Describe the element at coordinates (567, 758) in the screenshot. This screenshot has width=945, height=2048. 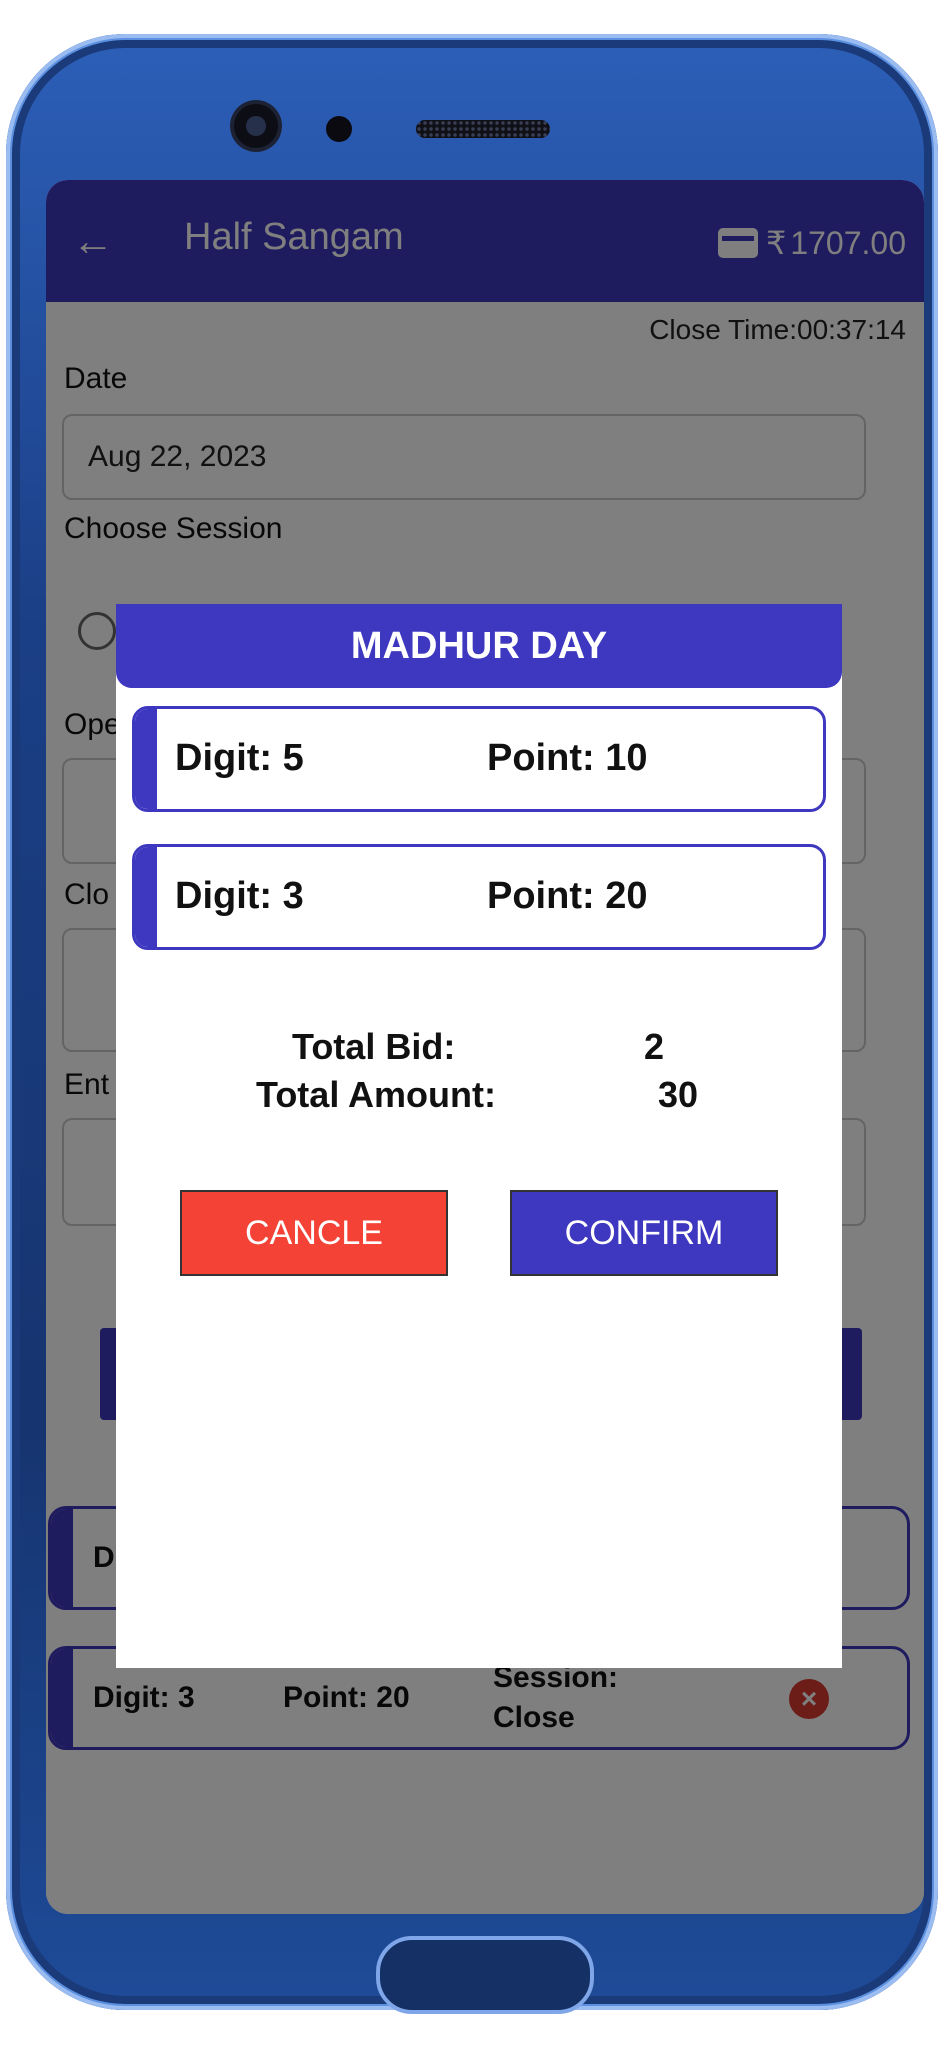
I see `dialog-bid-point: Point: 10` at that location.